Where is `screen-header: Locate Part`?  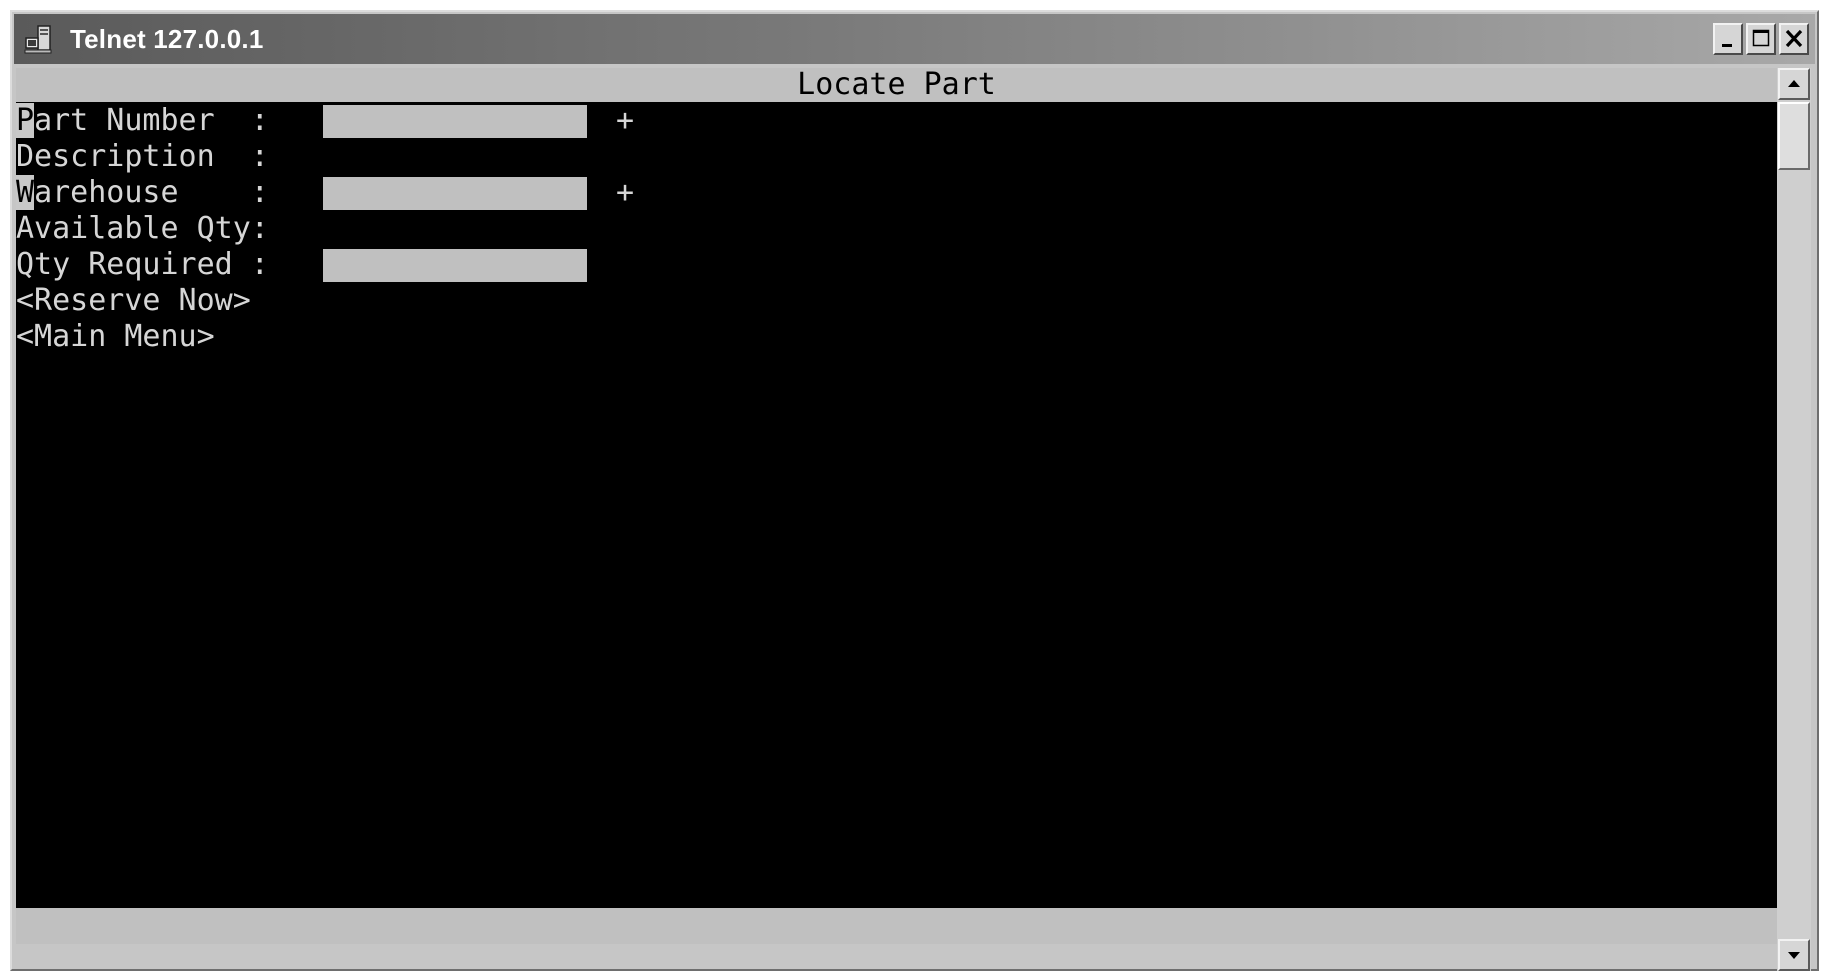 screen-header: Locate Part is located at coordinates (896, 85).